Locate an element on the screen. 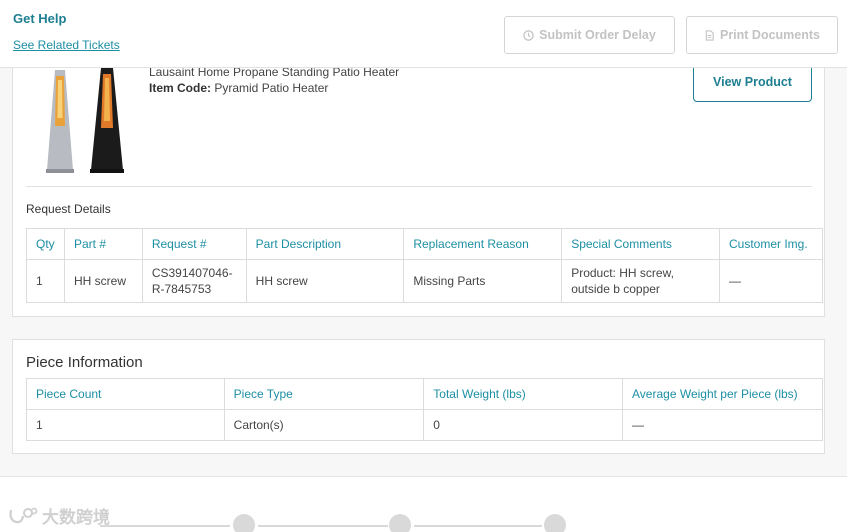  see-related-tickets-link: See Related Tickets is located at coordinates (66, 45).